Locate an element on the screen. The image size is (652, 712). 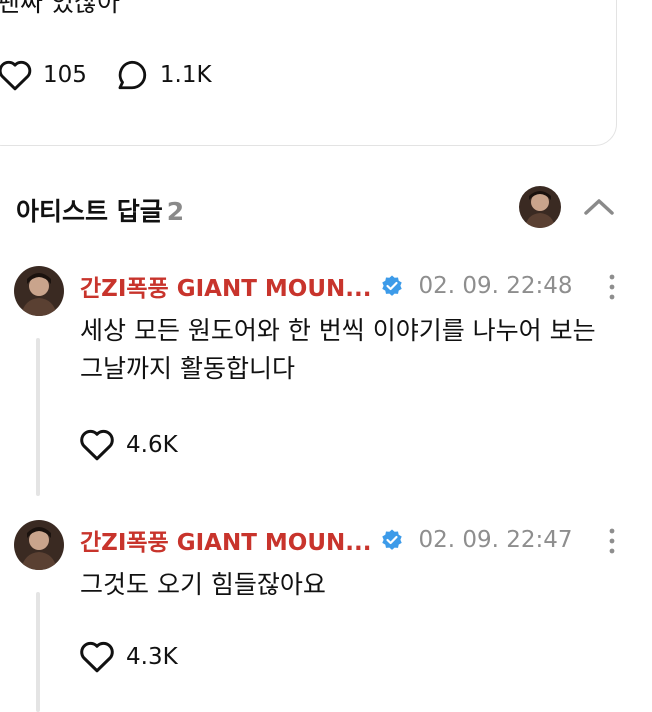
artist-replies-label: 아티스트 답글 is located at coordinates (89, 211).